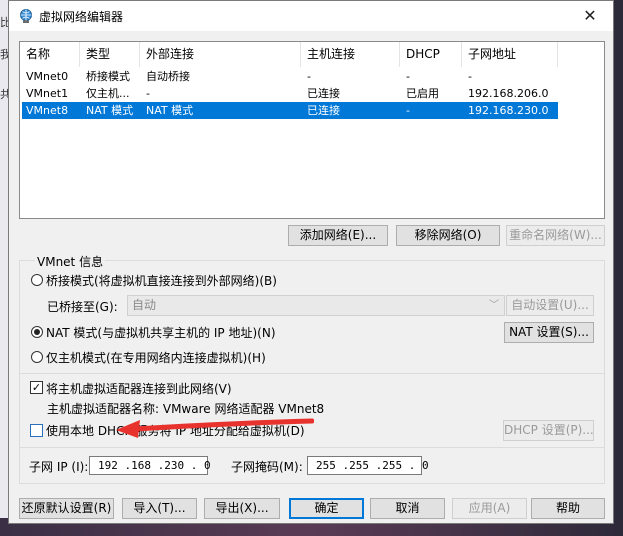  What do you see at coordinates (81, 17) in the screenshot?
I see `window-title: 虚拟网络编辑器` at bounding box center [81, 17].